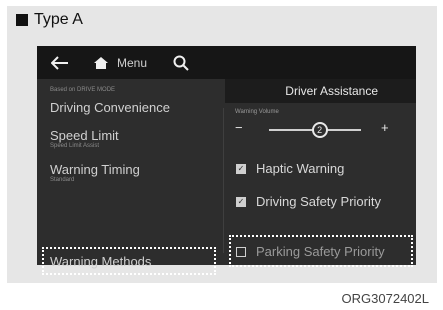 This screenshot has width=443, height=310. Describe the element at coordinates (62, 180) in the screenshot. I see `menu-item-sub: Standard` at that location.